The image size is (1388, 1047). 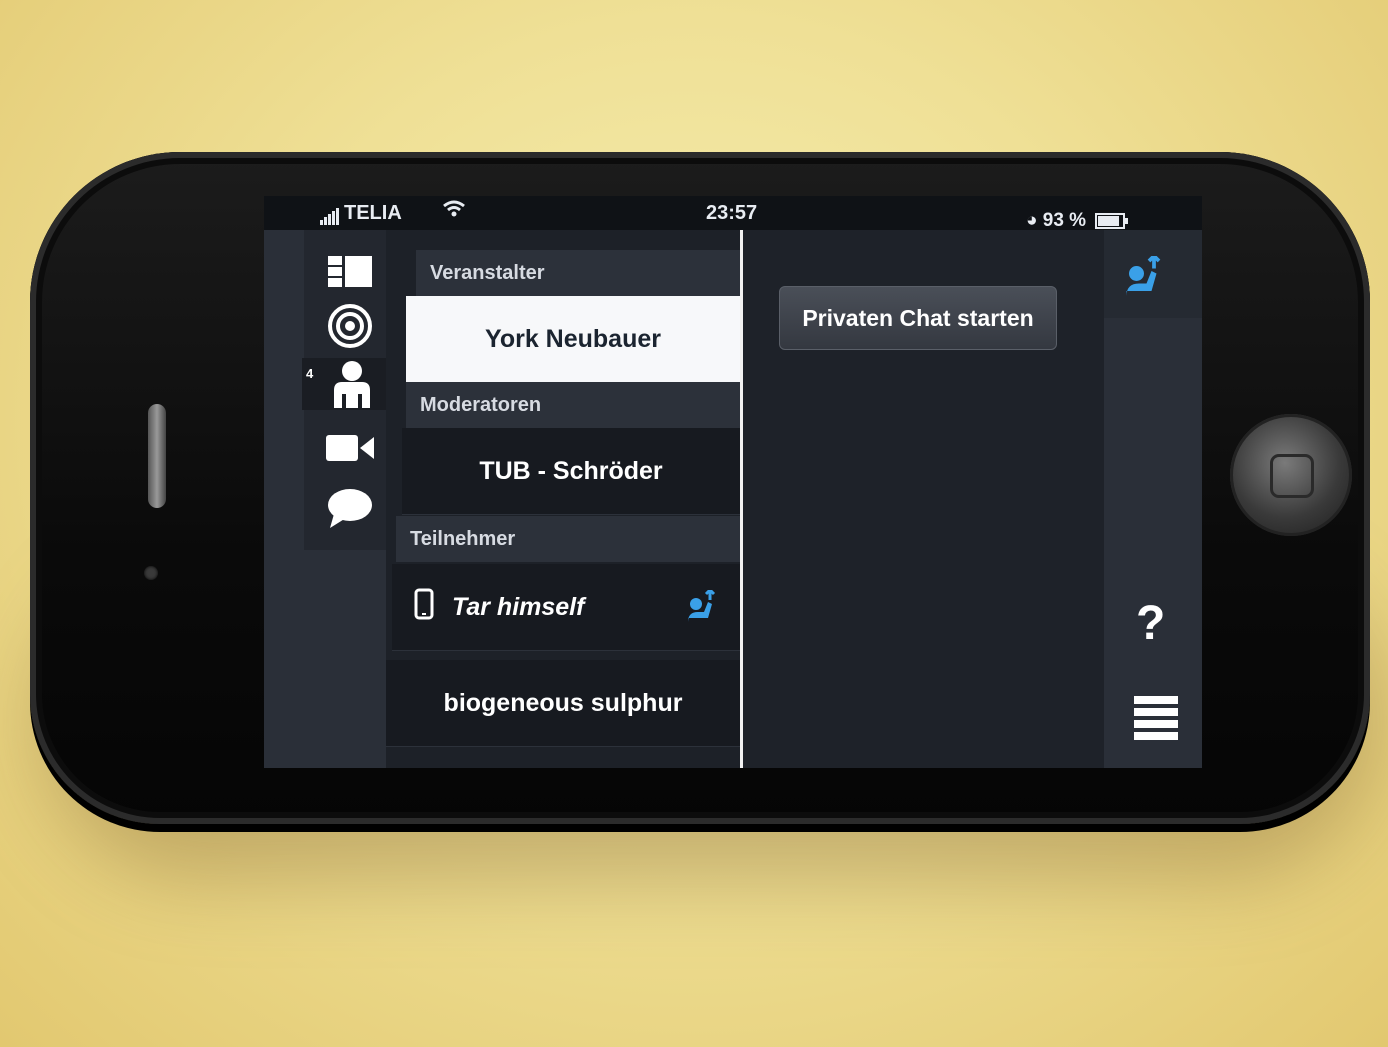 I want to click on help-button: ?, so click(x=1150, y=623).